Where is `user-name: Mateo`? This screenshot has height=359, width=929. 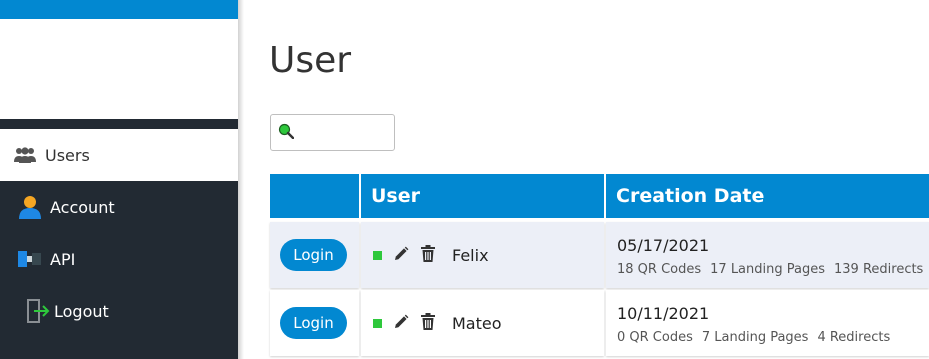 user-name: Mateo is located at coordinates (477, 323).